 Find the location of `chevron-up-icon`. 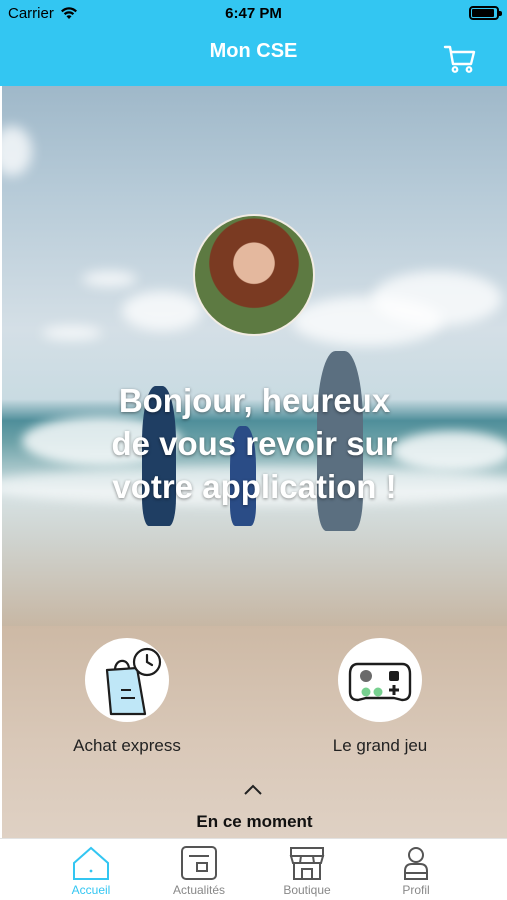

chevron-up-icon is located at coordinates (253, 789).